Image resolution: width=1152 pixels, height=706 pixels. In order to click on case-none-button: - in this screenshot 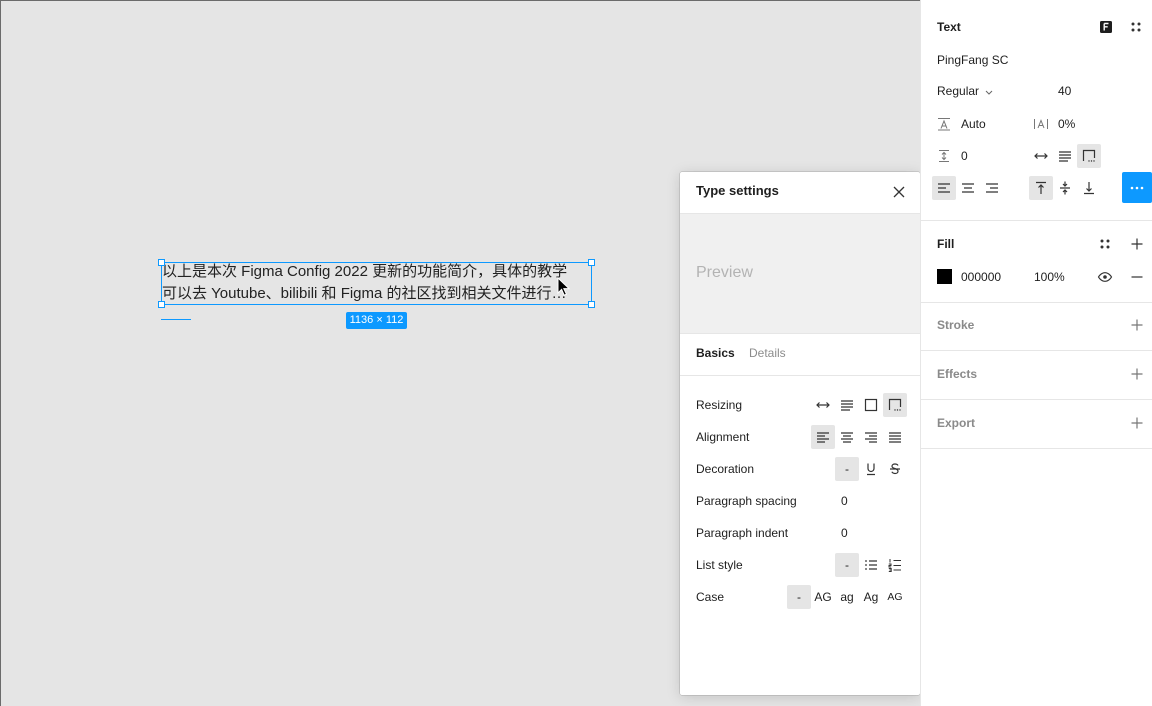, I will do `click(799, 597)`.